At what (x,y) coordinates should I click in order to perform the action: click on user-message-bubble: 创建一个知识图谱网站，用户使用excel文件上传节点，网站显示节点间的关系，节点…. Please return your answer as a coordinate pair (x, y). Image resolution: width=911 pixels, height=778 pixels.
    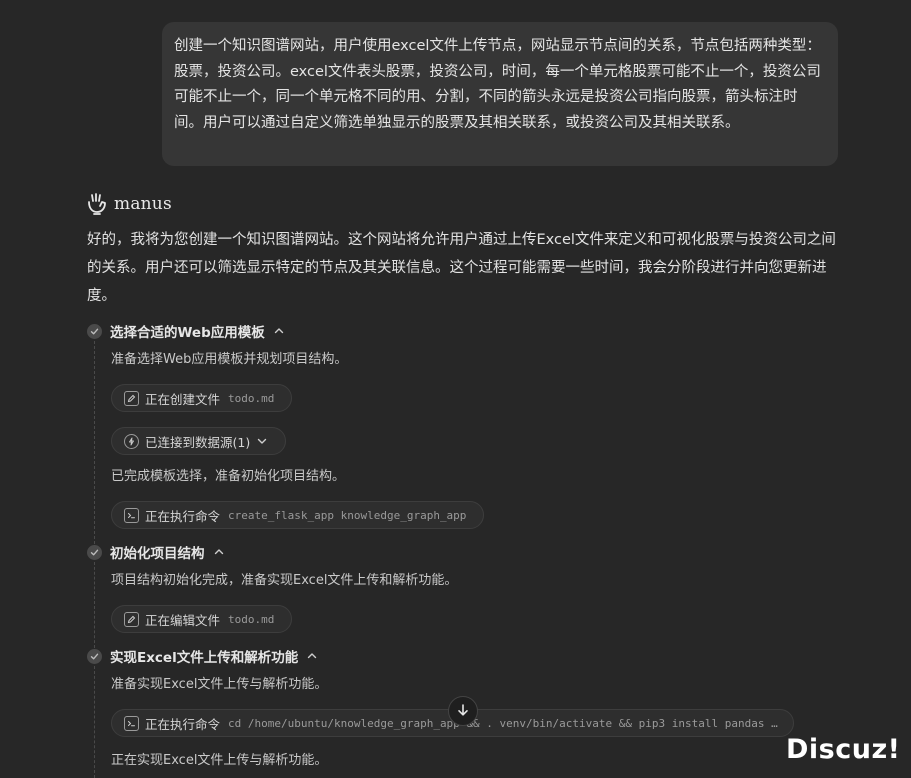
    Looking at the image, I should click on (500, 94).